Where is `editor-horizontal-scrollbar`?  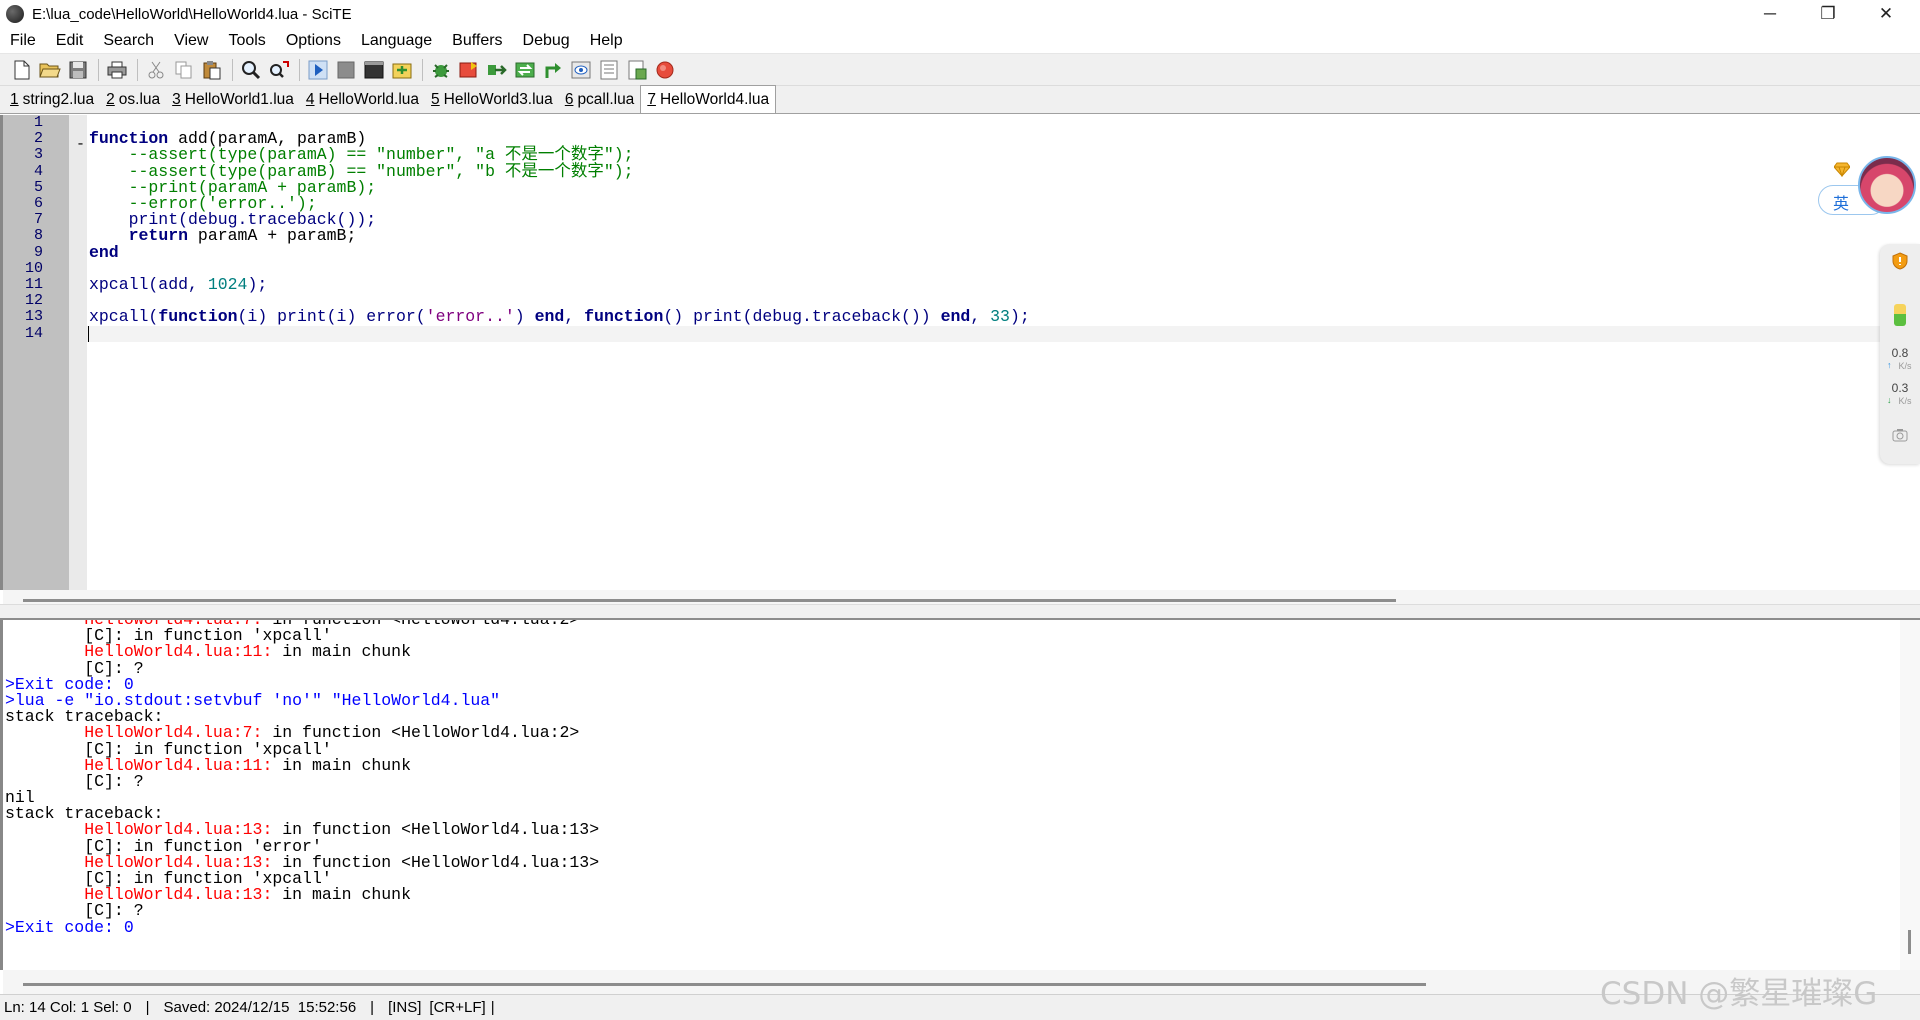 editor-horizontal-scrollbar is located at coordinates (961, 597).